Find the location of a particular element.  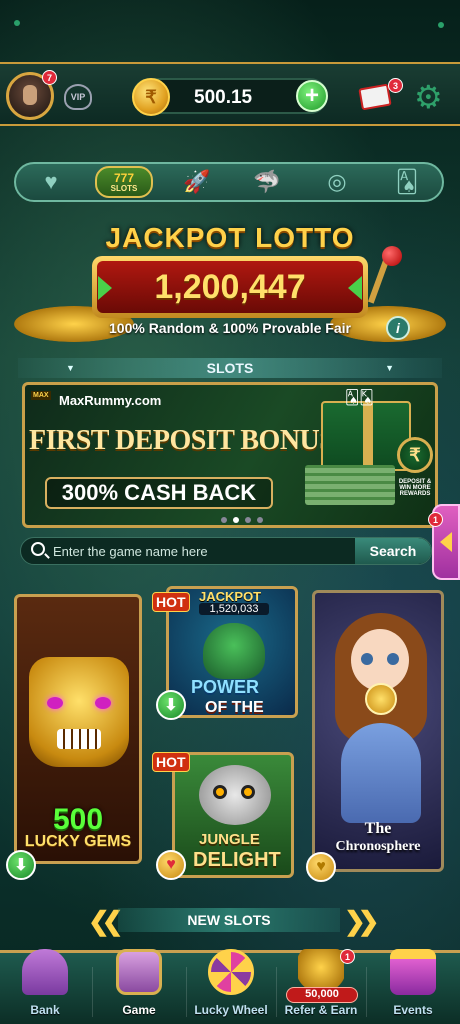

mask-mouth is located at coordinates (79, 739).